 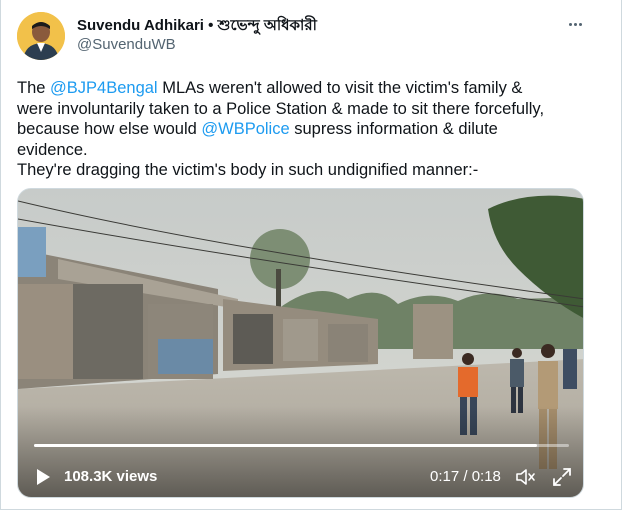 What do you see at coordinates (111, 476) in the screenshot?
I see `view-count: 108.3K views` at bounding box center [111, 476].